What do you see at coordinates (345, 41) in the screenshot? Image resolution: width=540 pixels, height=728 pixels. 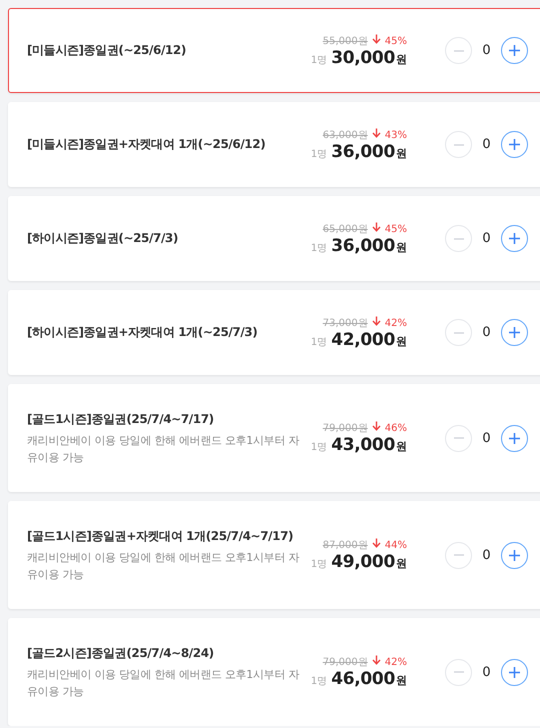 I see `original-price: 55,000원` at bounding box center [345, 41].